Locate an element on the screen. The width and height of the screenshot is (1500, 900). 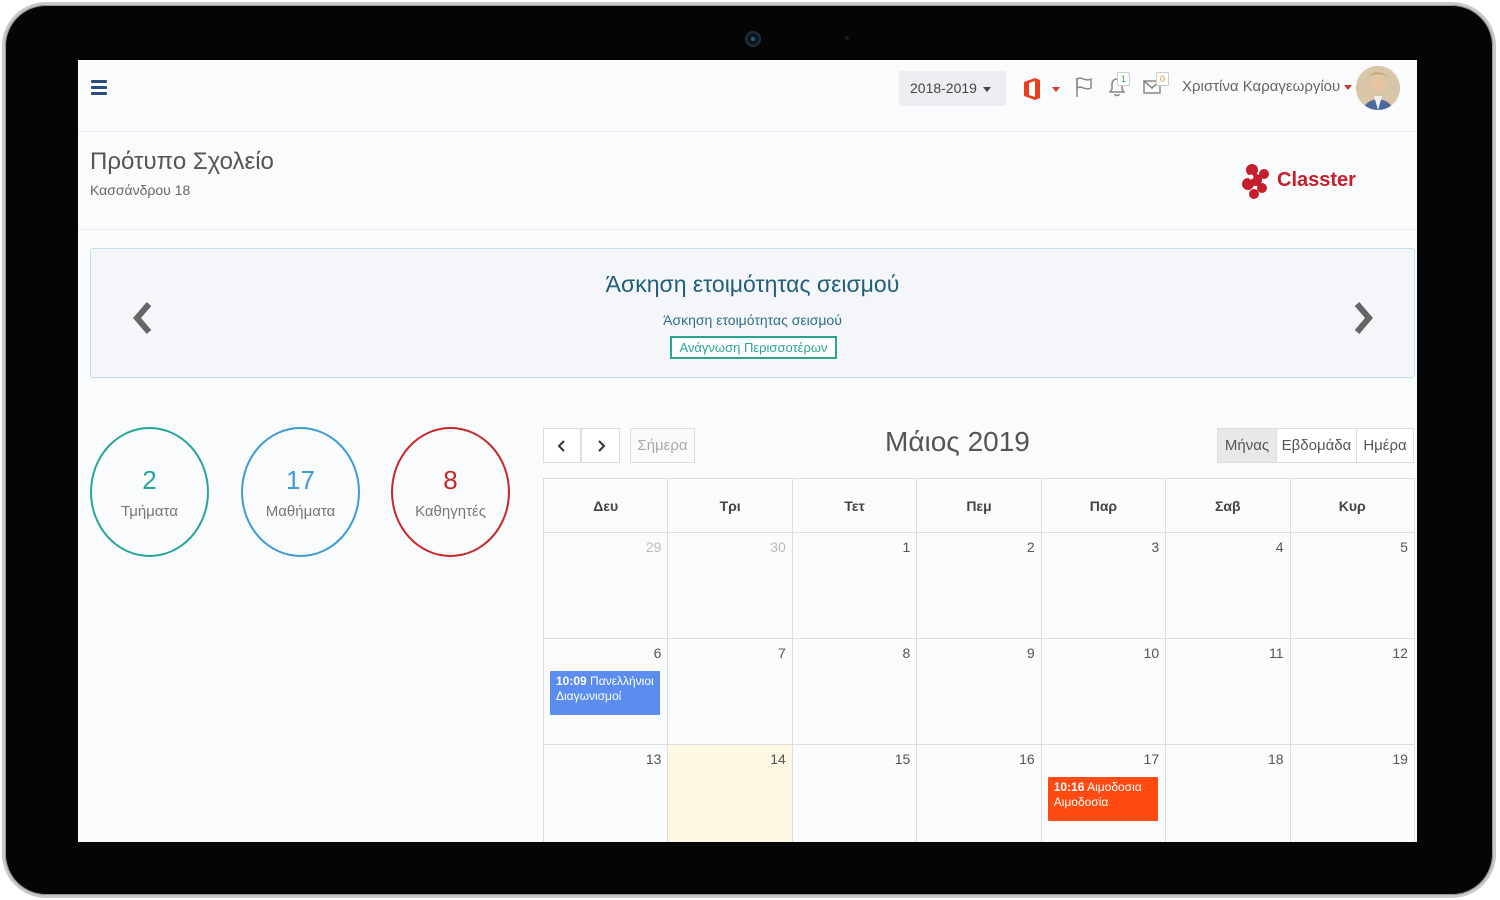
user-chevron-icon is located at coordinates (1348, 87).